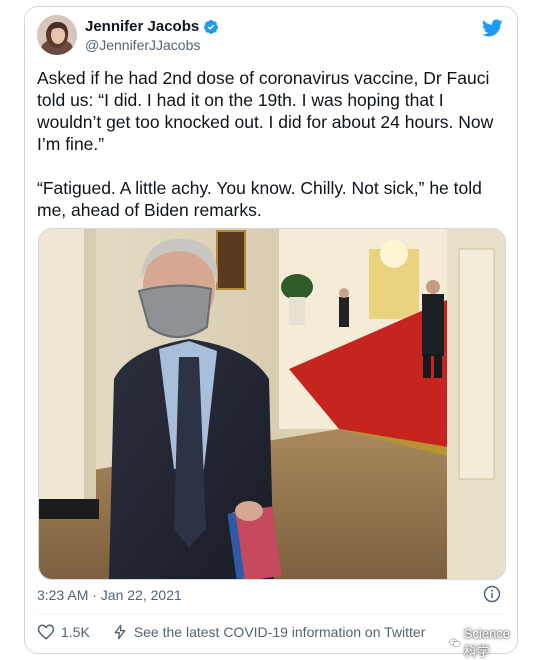 The image size is (542, 660). Describe the element at coordinates (142, 26) in the screenshot. I see `author-display-name: Jennifer Jacobs` at that location.